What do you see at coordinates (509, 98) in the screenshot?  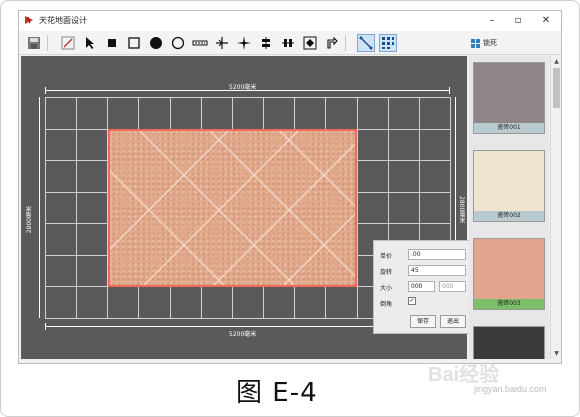 I see `material-swatch: 瓷砖001` at bounding box center [509, 98].